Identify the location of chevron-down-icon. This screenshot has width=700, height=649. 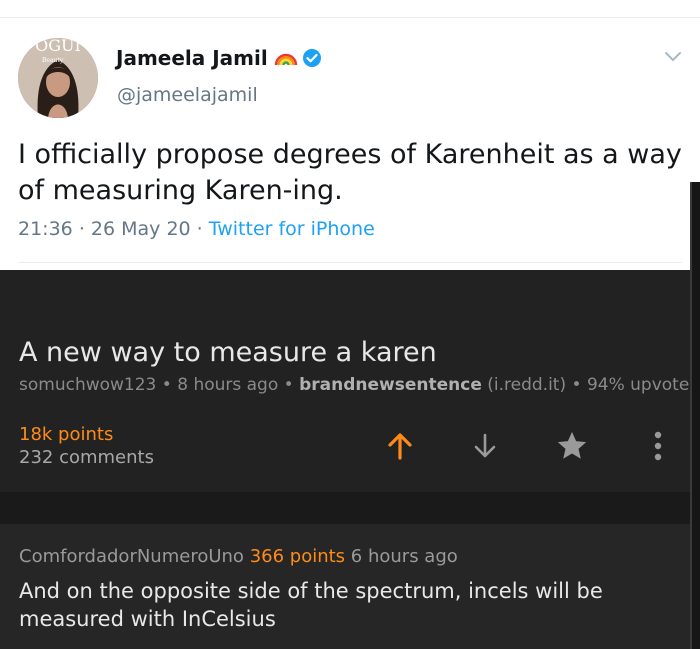
(673, 57).